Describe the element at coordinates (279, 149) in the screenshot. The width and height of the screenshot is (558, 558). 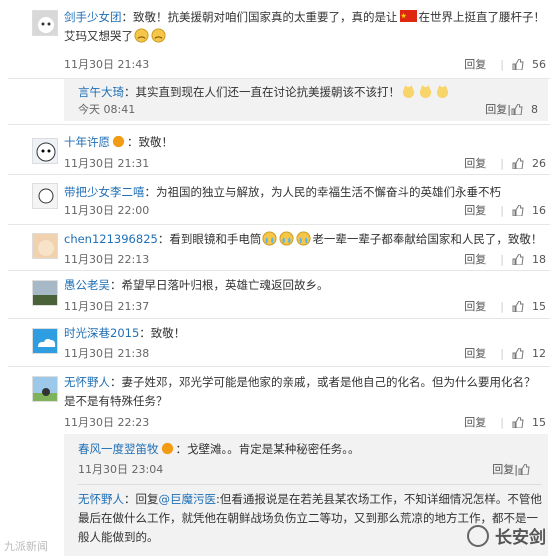
I see `comment-item: 十年许愿 ：致敬！ 11月30日 21:31 回复 | 26` at that location.